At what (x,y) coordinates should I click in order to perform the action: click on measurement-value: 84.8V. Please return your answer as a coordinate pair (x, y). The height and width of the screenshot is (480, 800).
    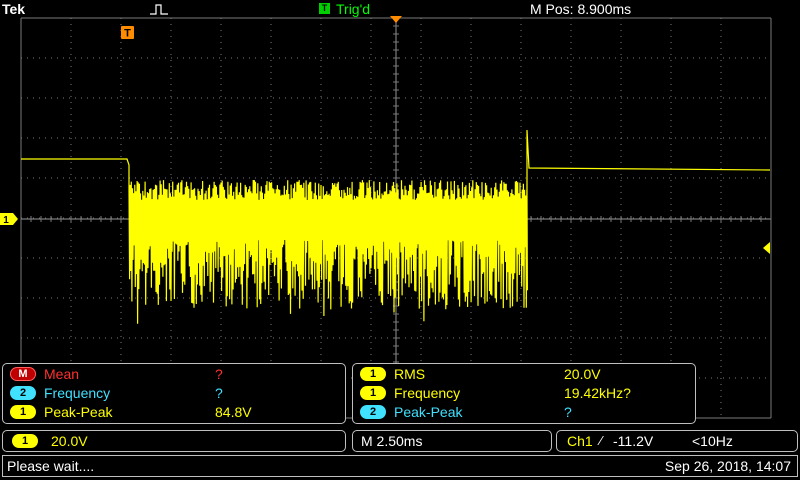
    Looking at the image, I should click on (233, 412).